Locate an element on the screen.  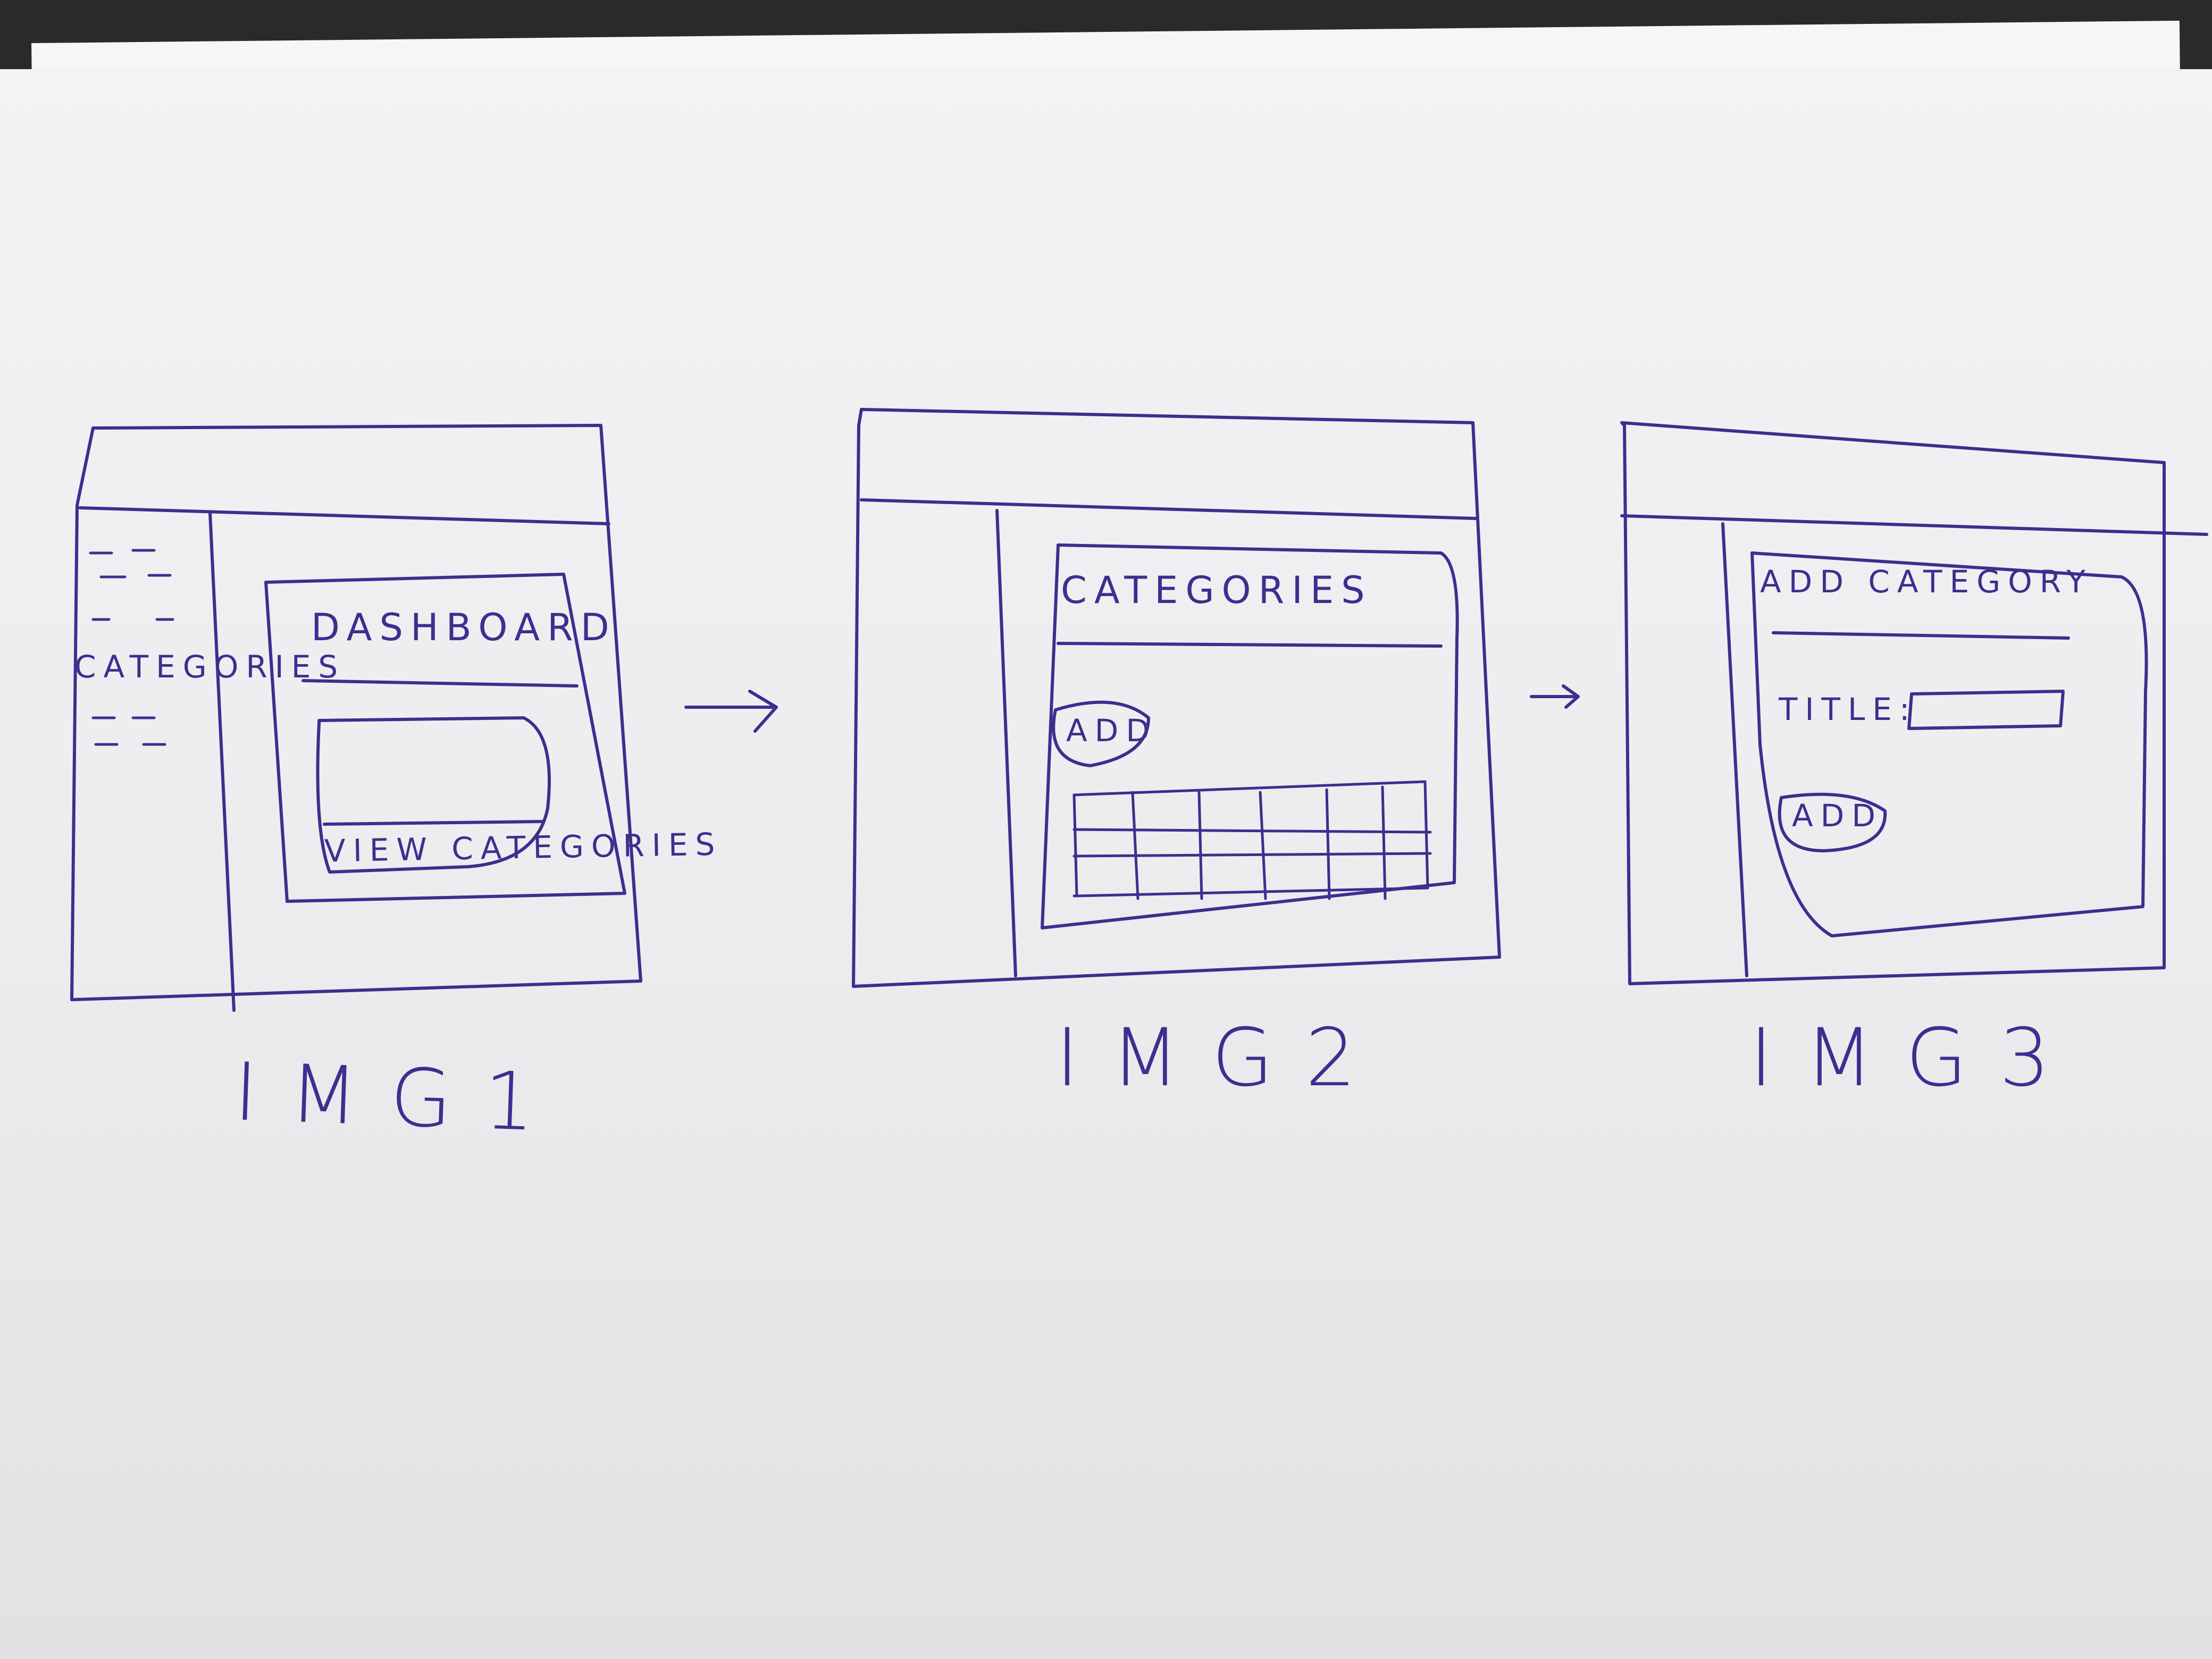
img2-add-button: ADD is located at coordinates (1111, 730).